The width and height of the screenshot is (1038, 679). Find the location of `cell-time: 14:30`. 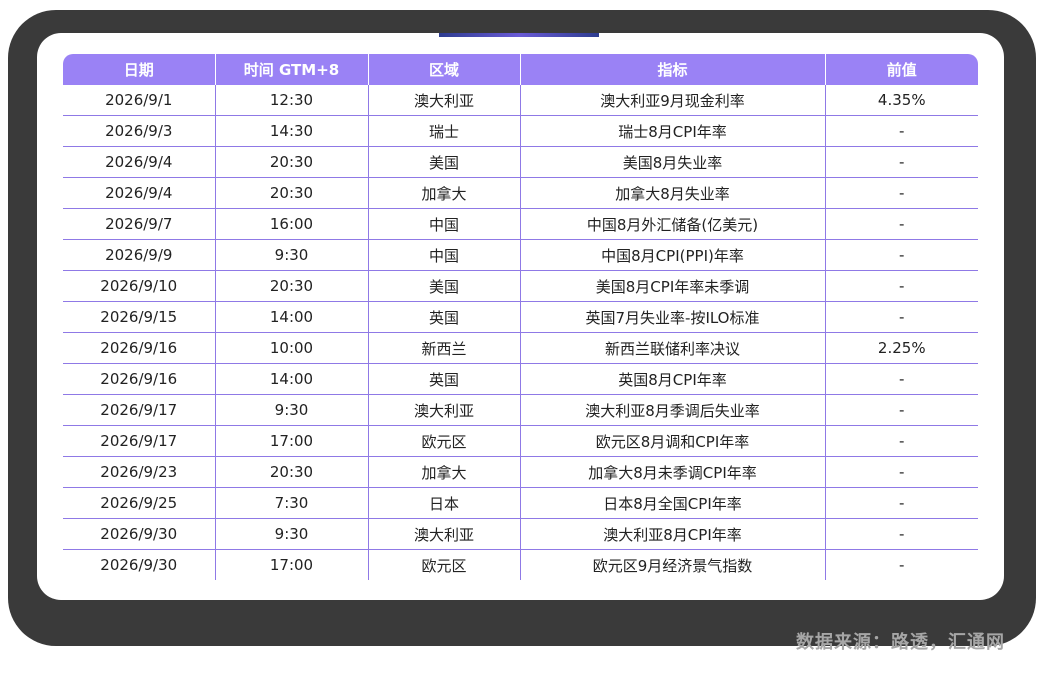

cell-time: 14:30 is located at coordinates (291, 131).